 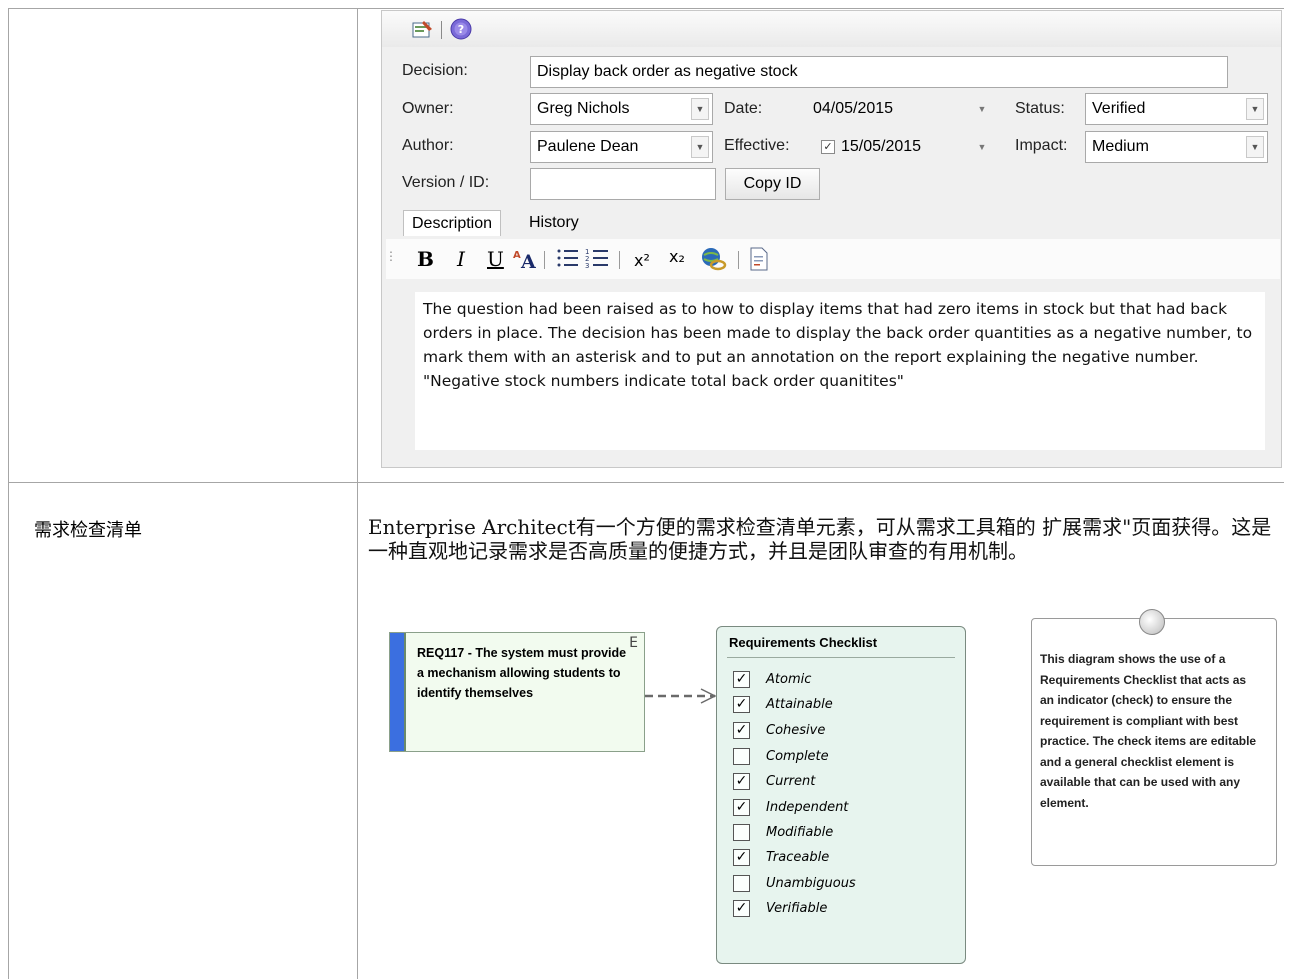 I want to click on row-label-requirements-checklist: 需求检查清单, so click(x=88, y=530).